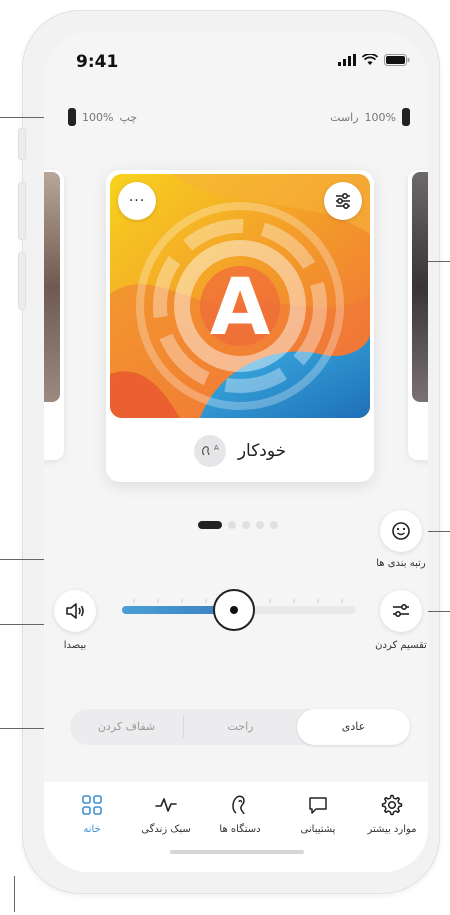  What do you see at coordinates (237, 852) in the screenshot?
I see `home-indicator` at bounding box center [237, 852].